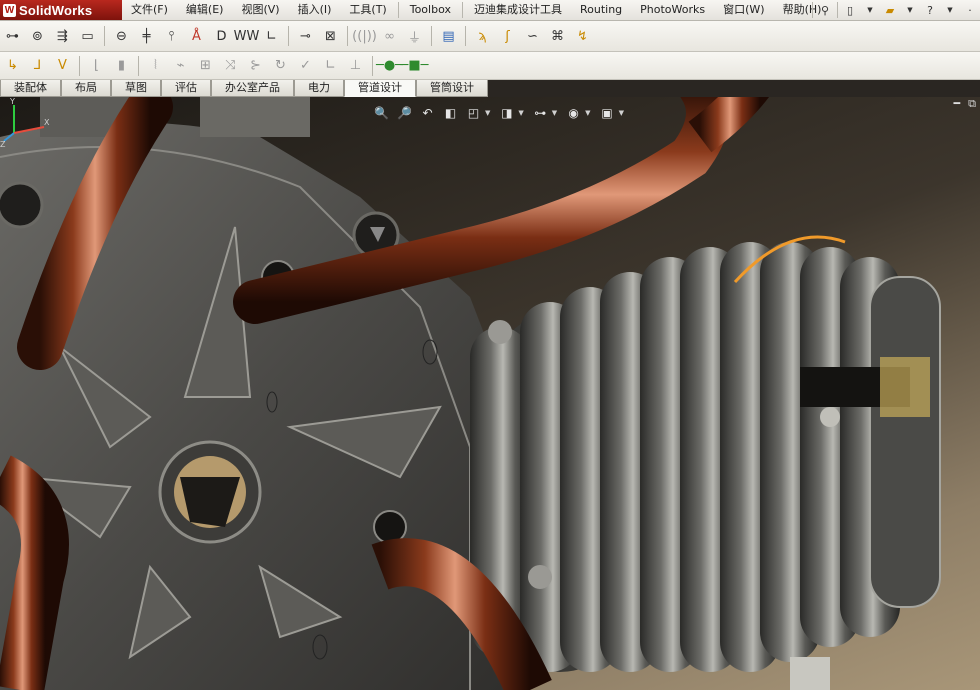  What do you see at coordinates (271, 36) in the screenshot?
I see `corner-icon: ∟` at bounding box center [271, 36].